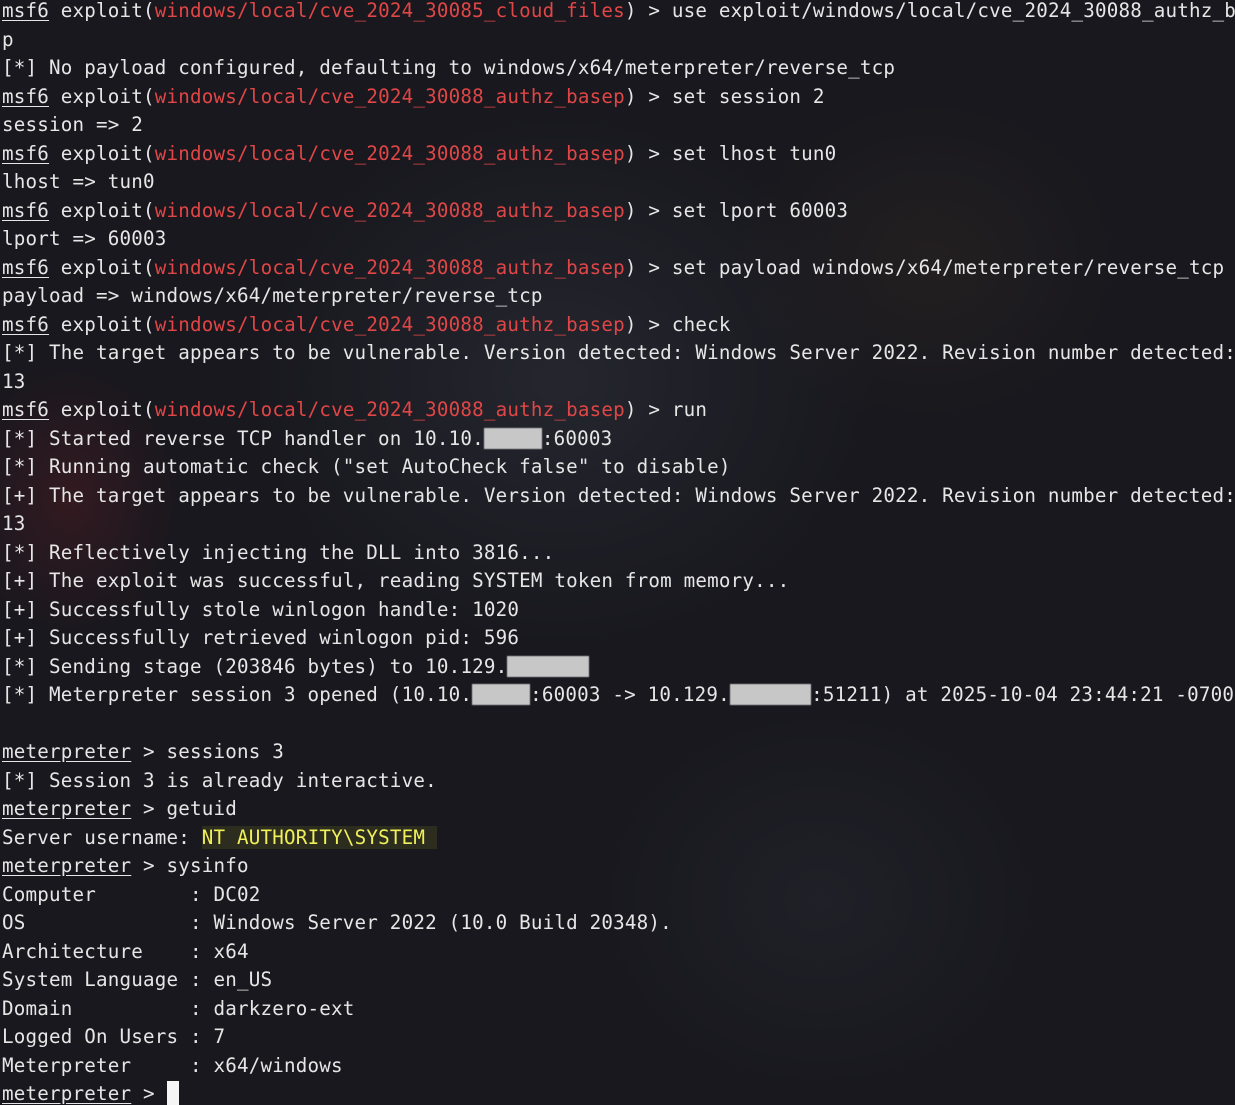  I want to click on output-text: Server username:, so click(102, 837).